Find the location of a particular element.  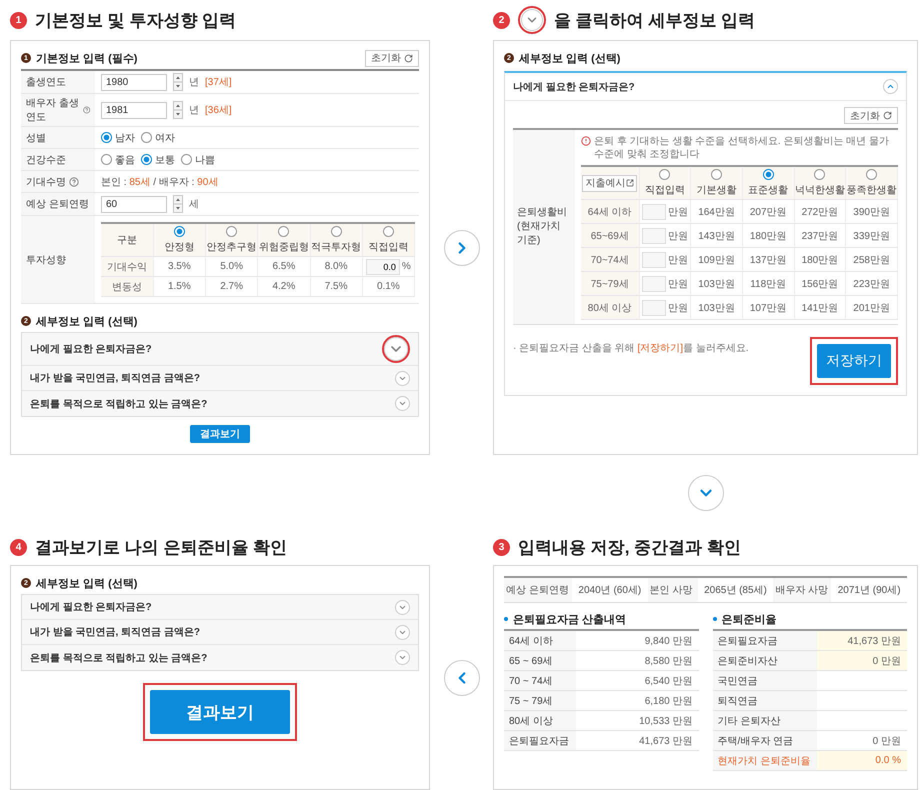

table-cell: 180만원 is located at coordinates (768, 236).